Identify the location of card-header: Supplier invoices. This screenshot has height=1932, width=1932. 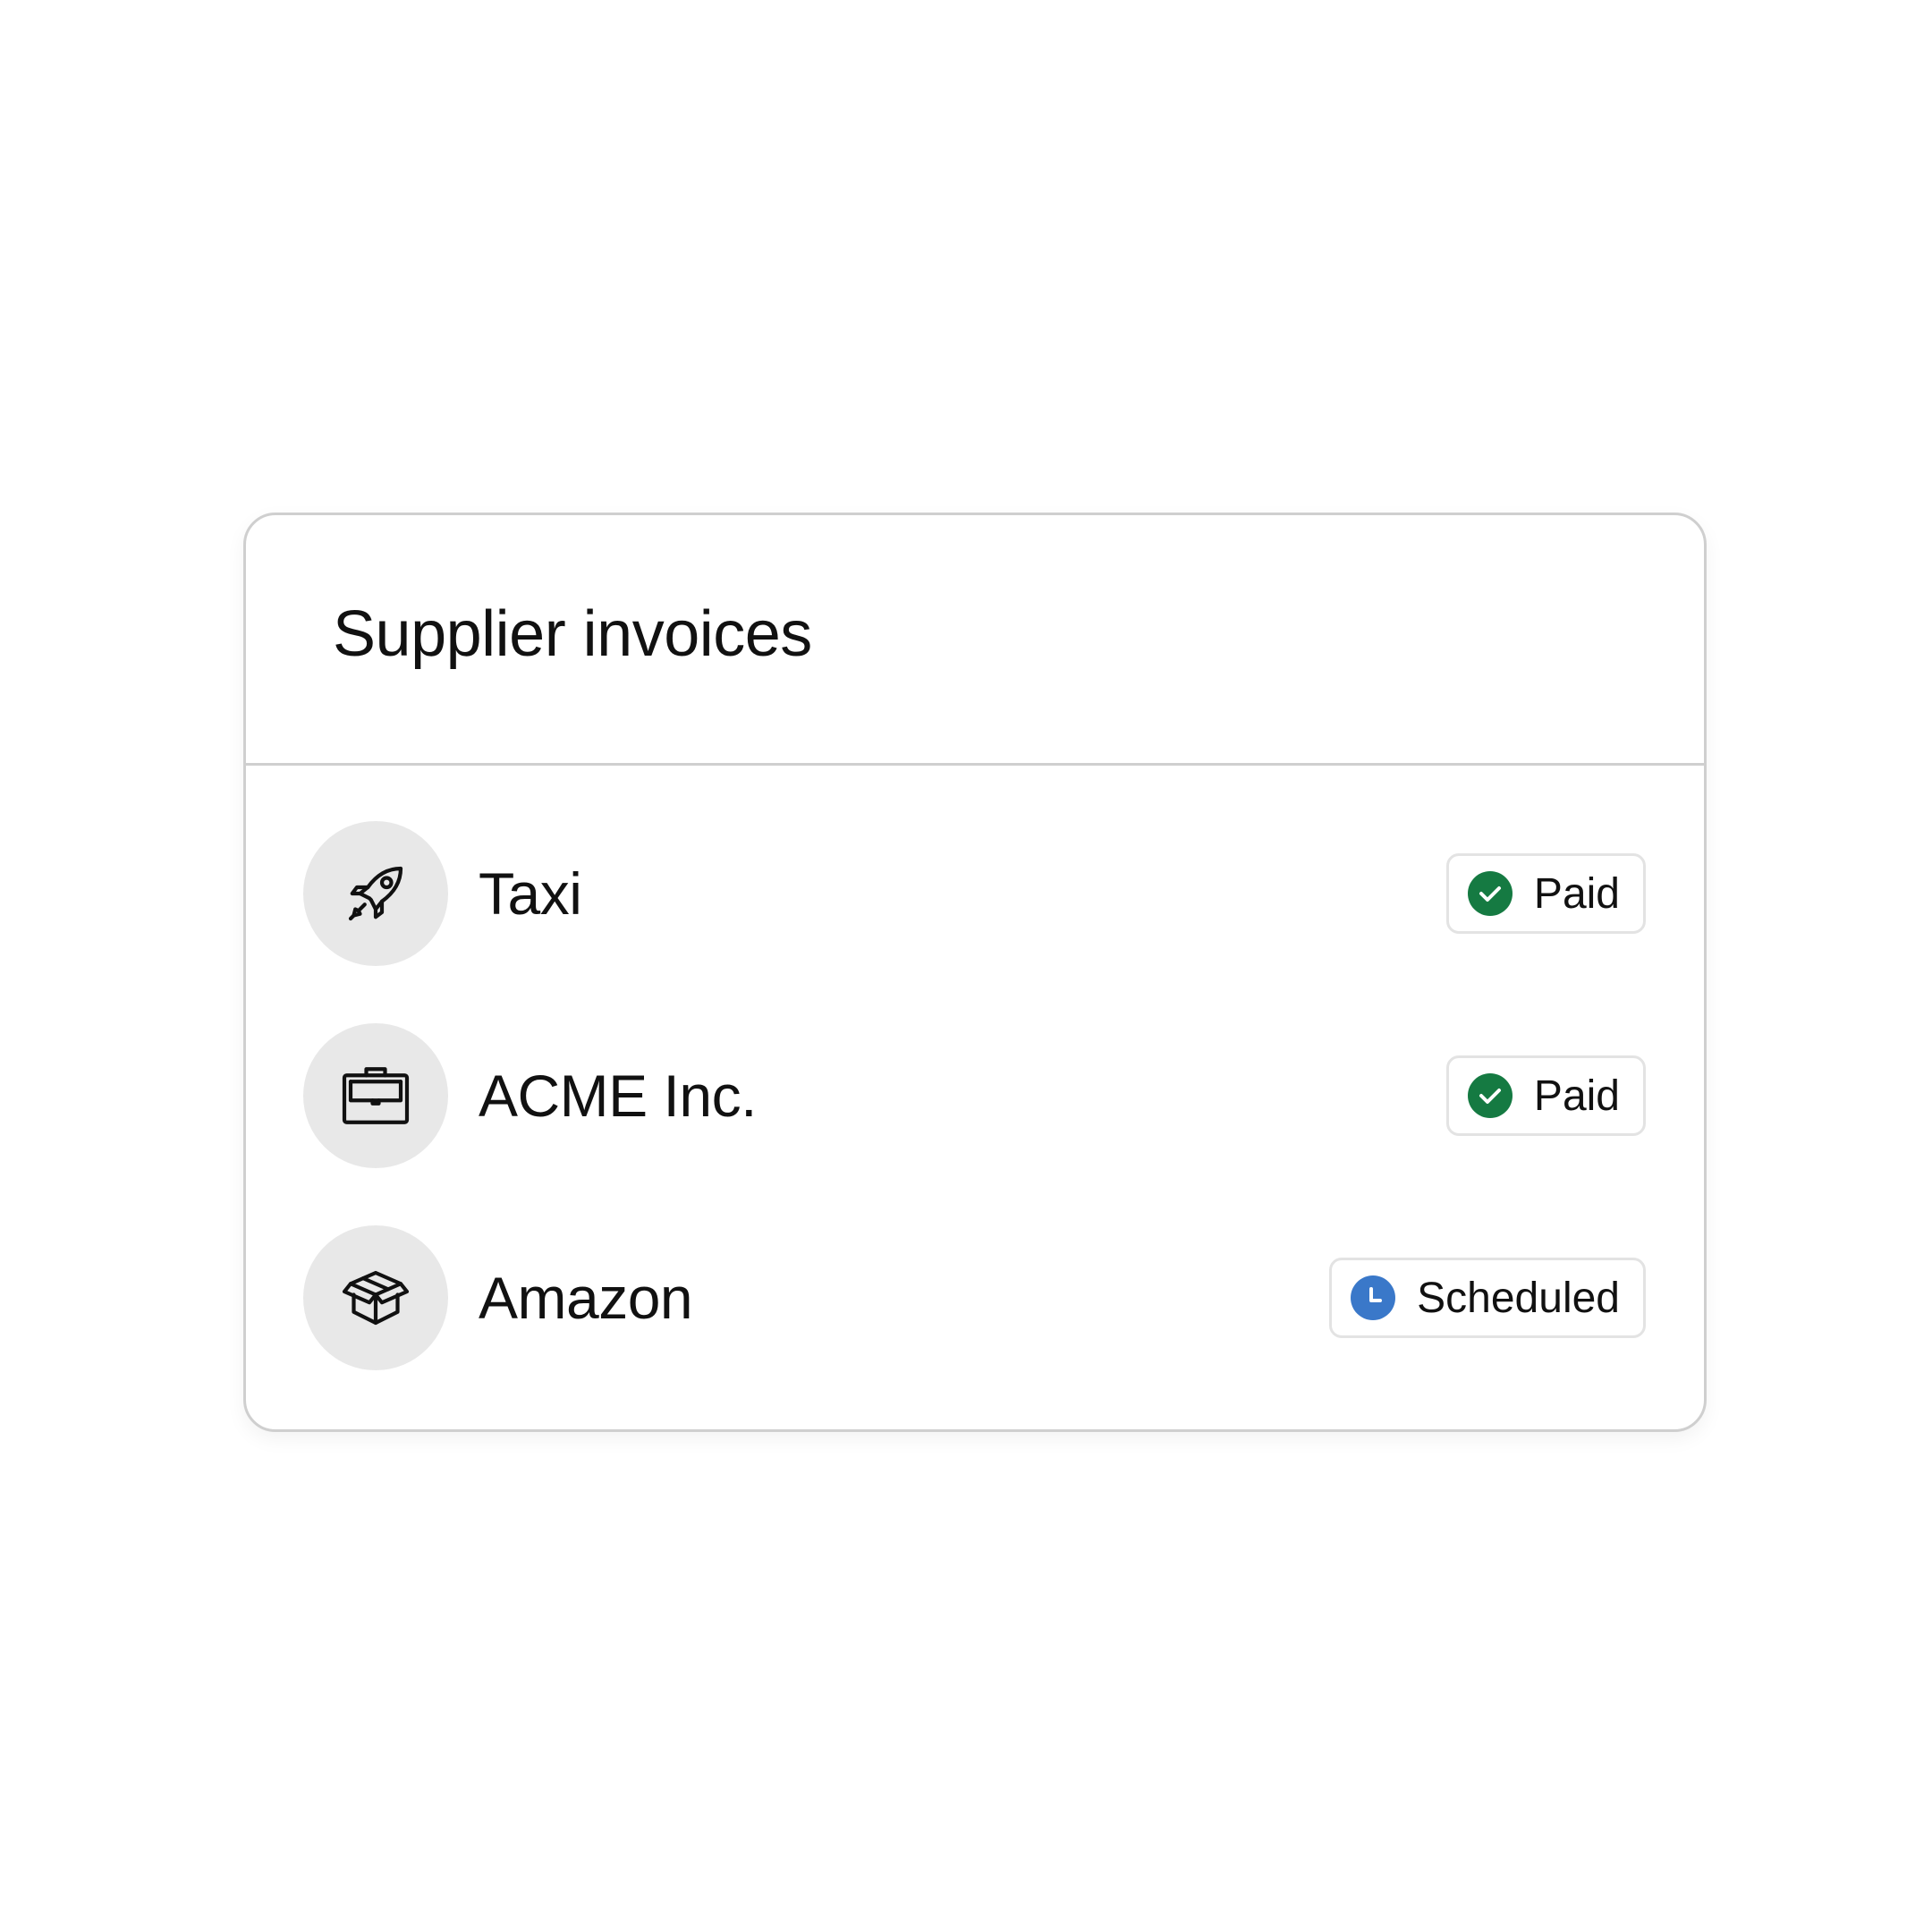
(975, 640).